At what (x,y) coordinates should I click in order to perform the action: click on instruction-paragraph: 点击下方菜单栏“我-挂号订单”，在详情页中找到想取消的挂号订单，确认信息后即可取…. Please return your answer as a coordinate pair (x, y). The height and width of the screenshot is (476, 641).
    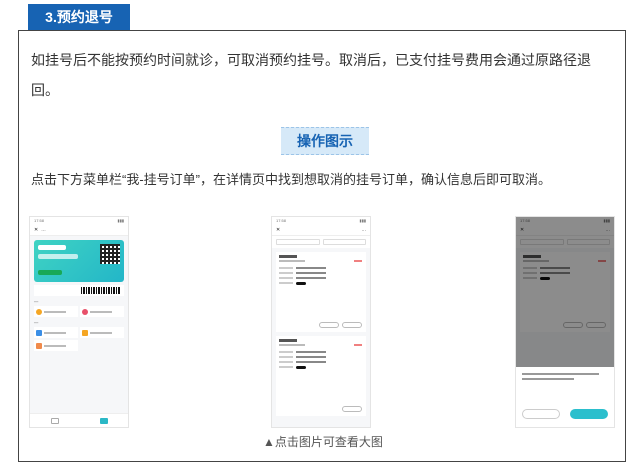
    Looking at the image, I should click on (291, 179).